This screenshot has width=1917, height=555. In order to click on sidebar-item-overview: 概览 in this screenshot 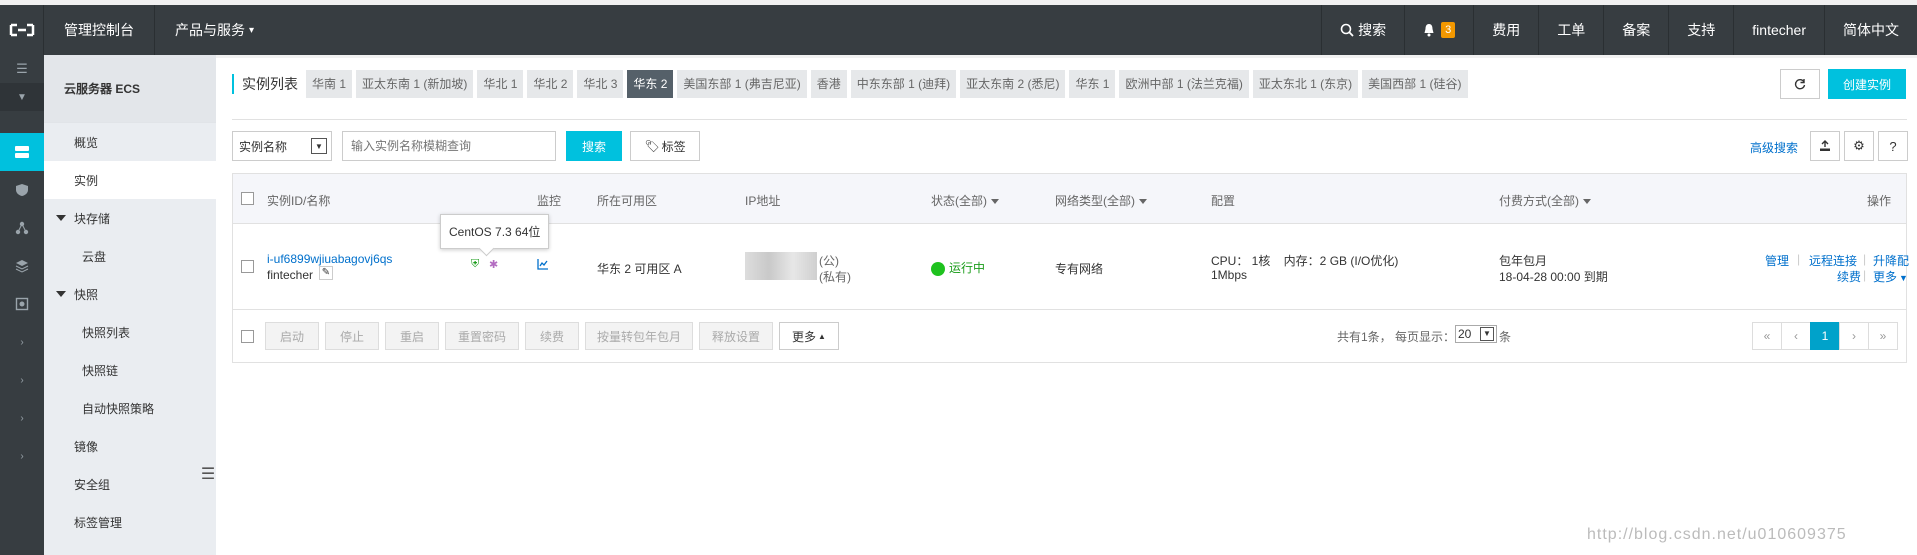, I will do `click(130, 142)`.